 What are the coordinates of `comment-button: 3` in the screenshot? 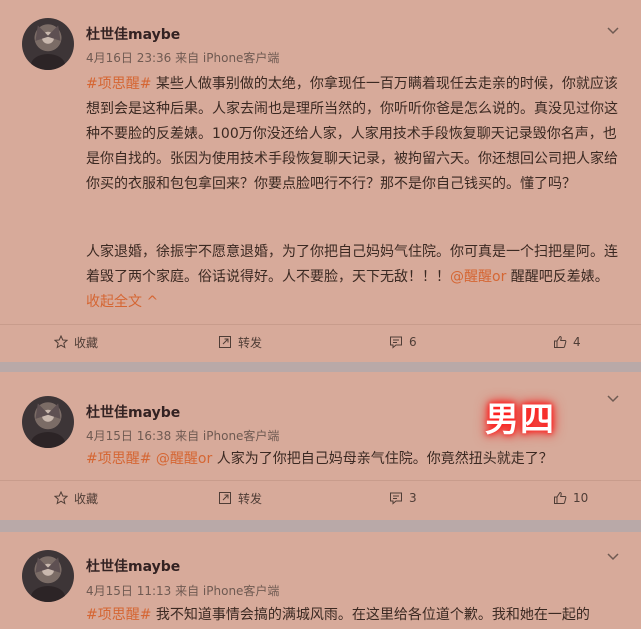 It's located at (403, 498).